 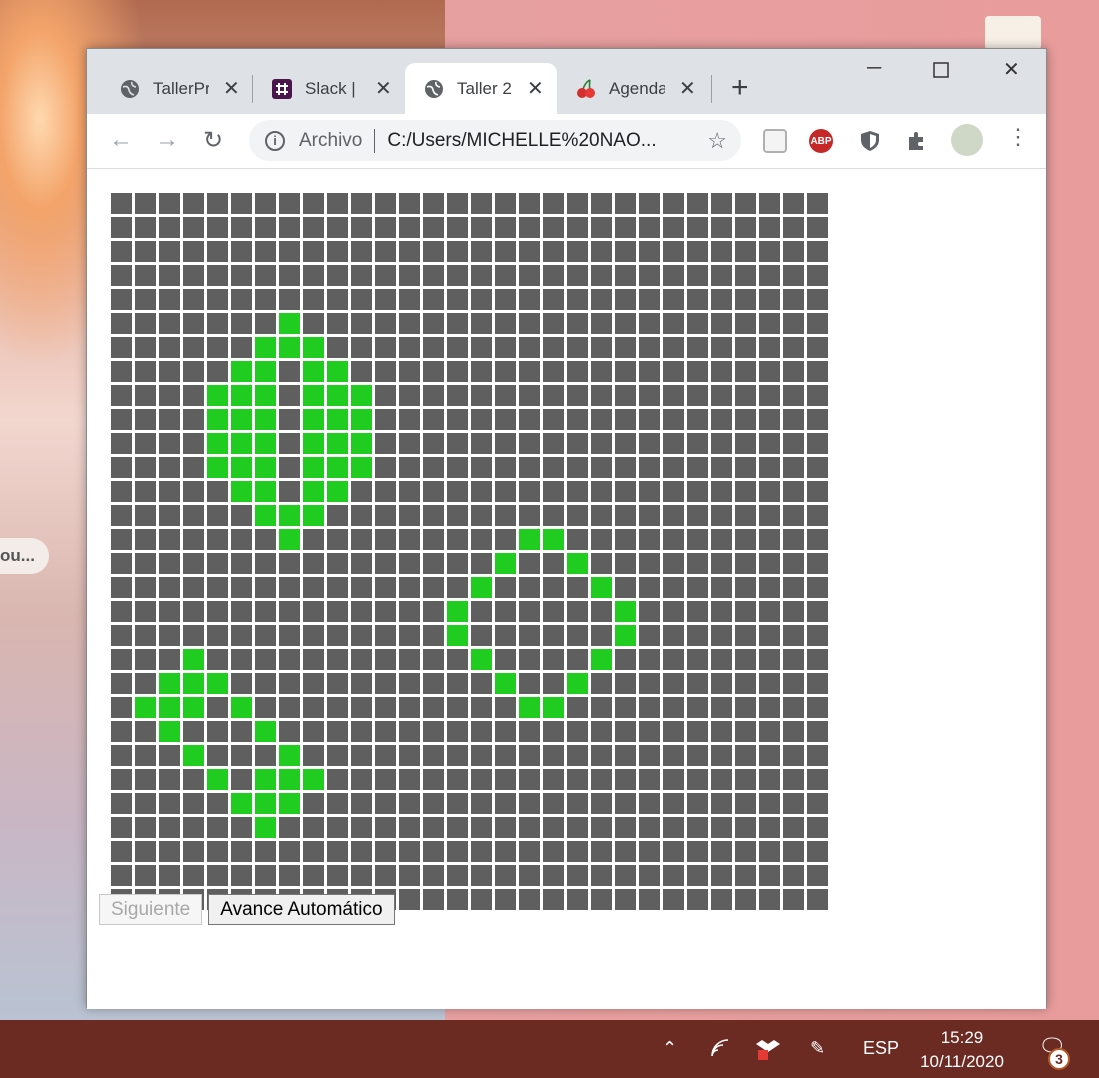 I want to click on adblock-extension-icon: ABP, so click(x=821, y=141).